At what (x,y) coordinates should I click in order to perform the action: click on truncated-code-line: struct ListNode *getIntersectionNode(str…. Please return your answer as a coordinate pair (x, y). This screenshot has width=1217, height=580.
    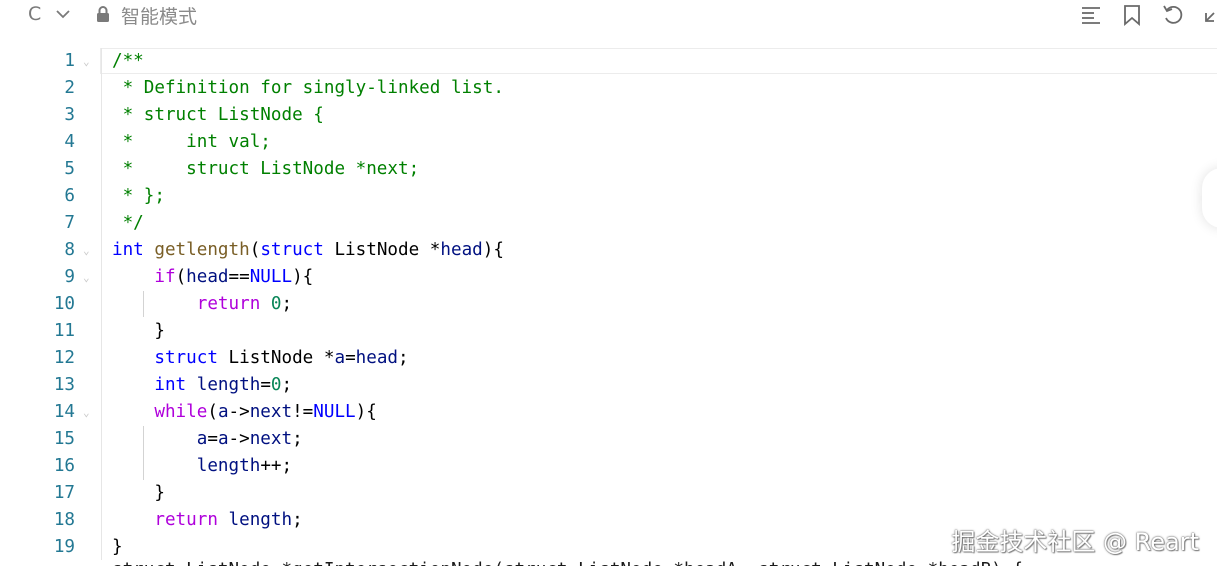
    Looking at the image, I should click on (567, 570).